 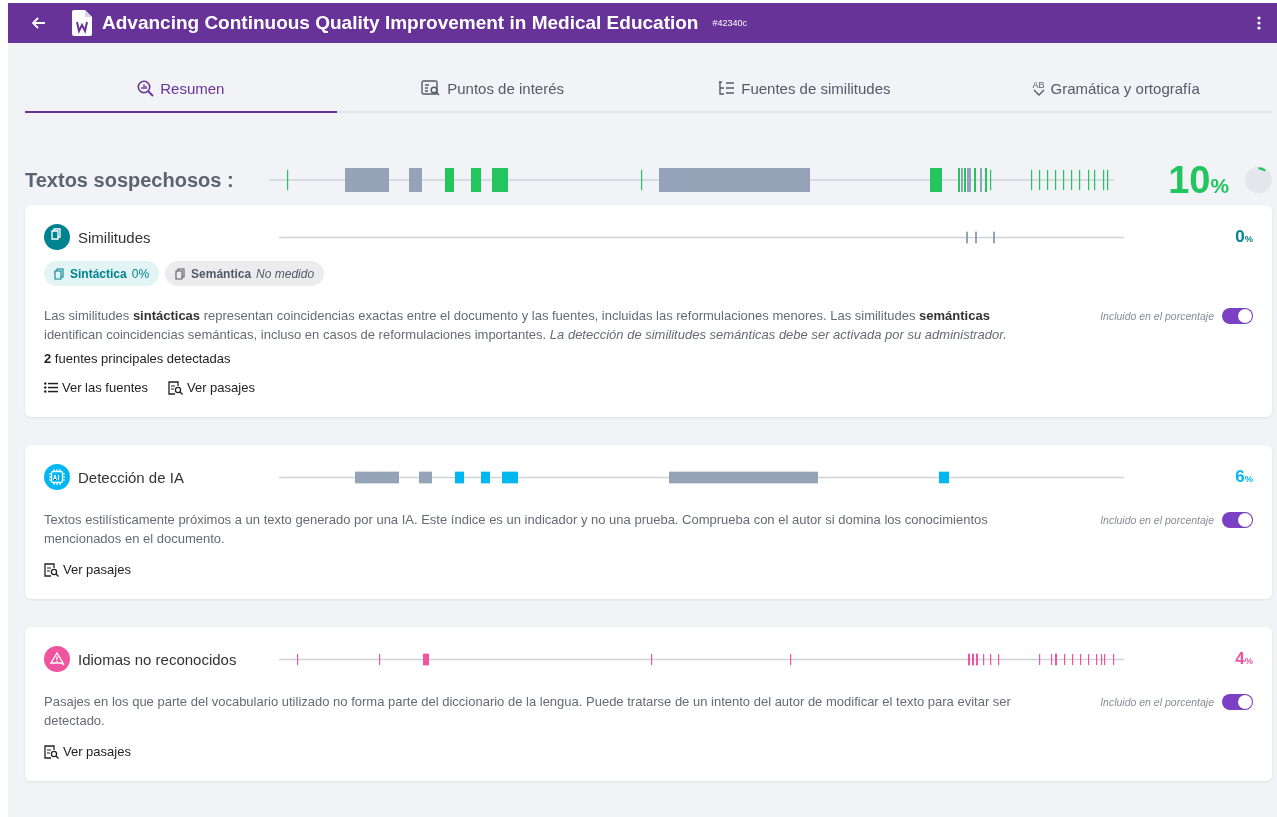 What do you see at coordinates (82, 23) in the screenshot?
I see `word-document-icon` at bounding box center [82, 23].